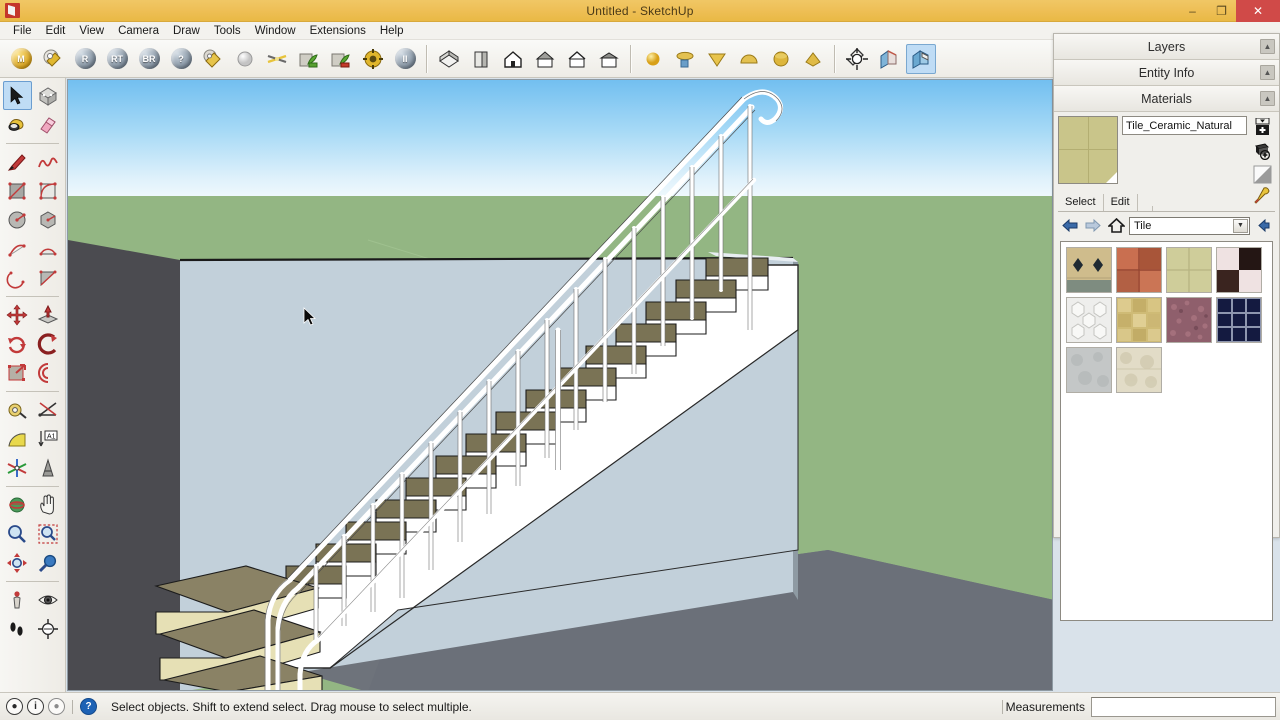 This screenshot has width=1280, height=720. Describe the element at coordinates (1262, 126) in the screenshot. I see `create-material-button` at that location.